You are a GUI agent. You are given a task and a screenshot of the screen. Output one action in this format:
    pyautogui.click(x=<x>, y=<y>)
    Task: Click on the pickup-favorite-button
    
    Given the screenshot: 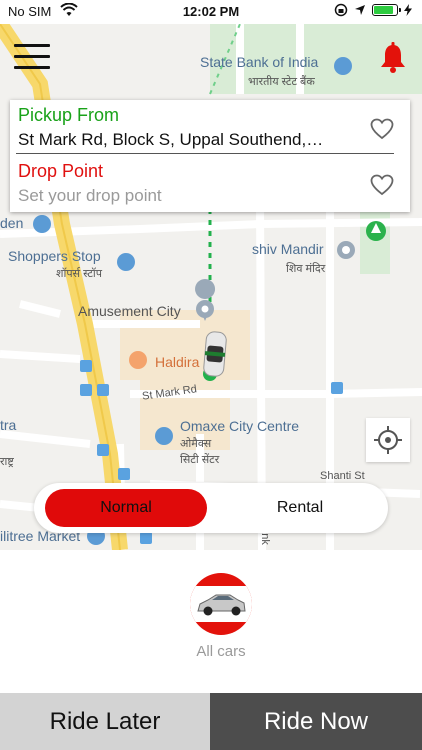 What is the action you would take?
    pyautogui.click(x=382, y=129)
    